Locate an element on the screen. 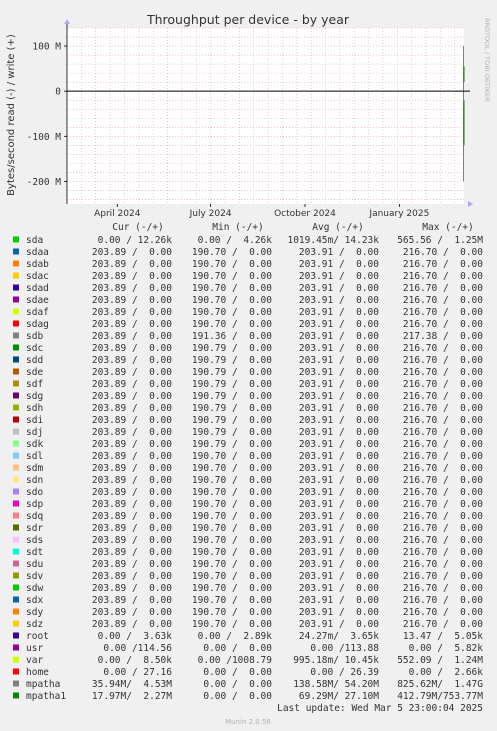  legend-series-name: sdb is located at coordinates (34, 336).